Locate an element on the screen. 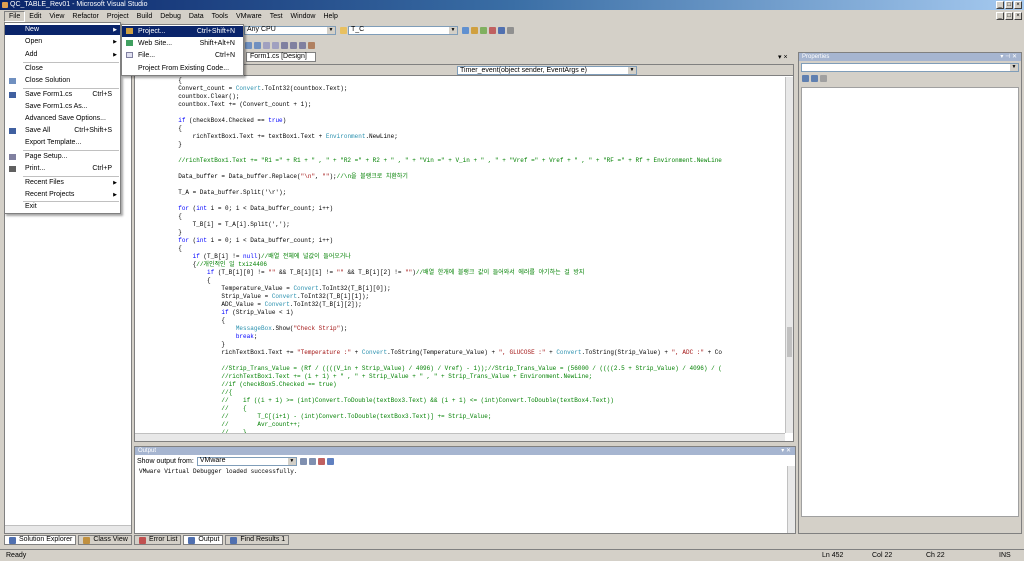 This screenshot has height=561, width=1024. submenu-item-web-site: Web Site... Shift+Alt+N is located at coordinates (182, 43).